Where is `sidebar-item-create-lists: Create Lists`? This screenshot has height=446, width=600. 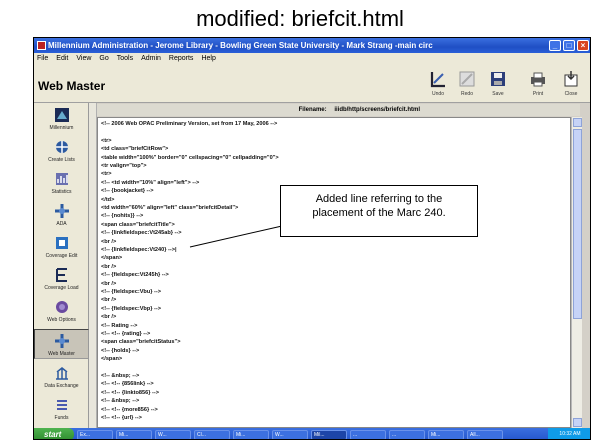
sidebar-item-create-lists: Create Lists is located at coordinates (61, 151).